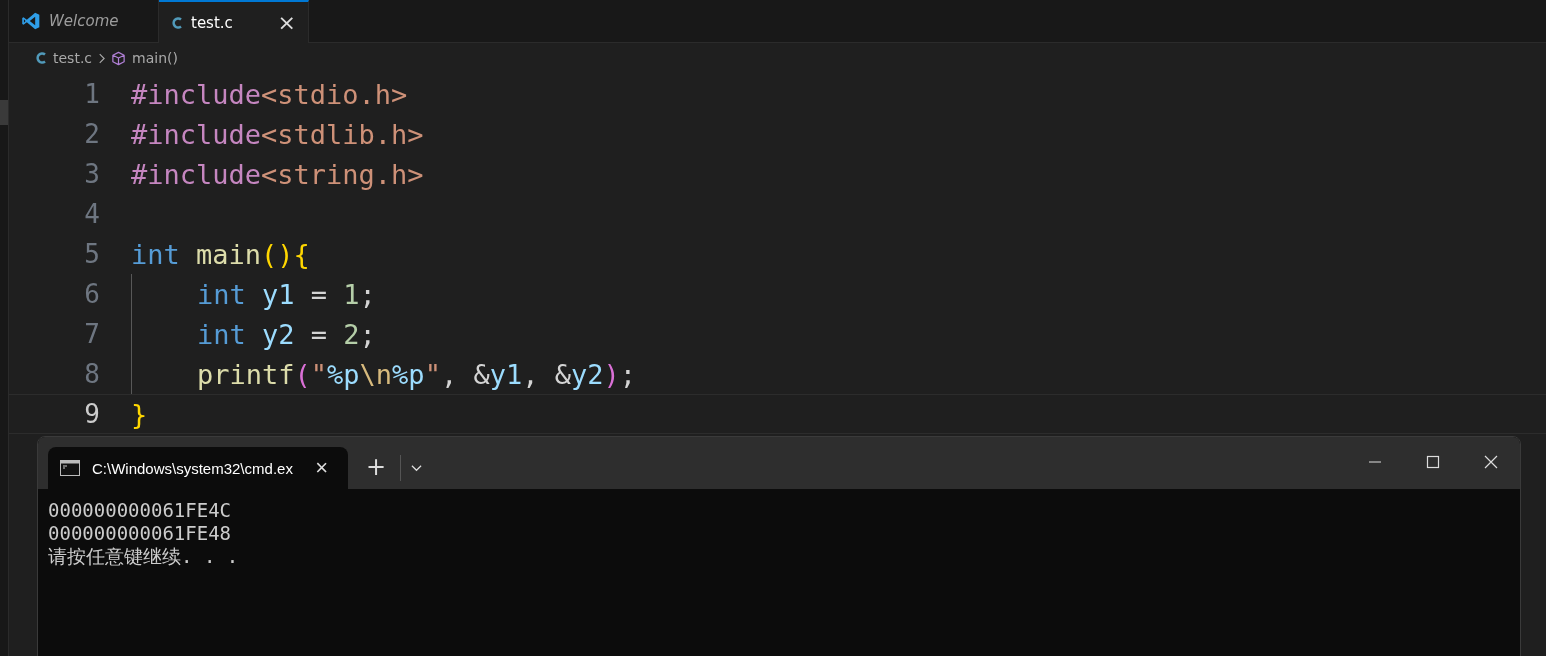 The width and height of the screenshot is (1546, 656). What do you see at coordinates (102, 58) in the screenshot?
I see `chevron-icon` at bounding box center [102, 58].